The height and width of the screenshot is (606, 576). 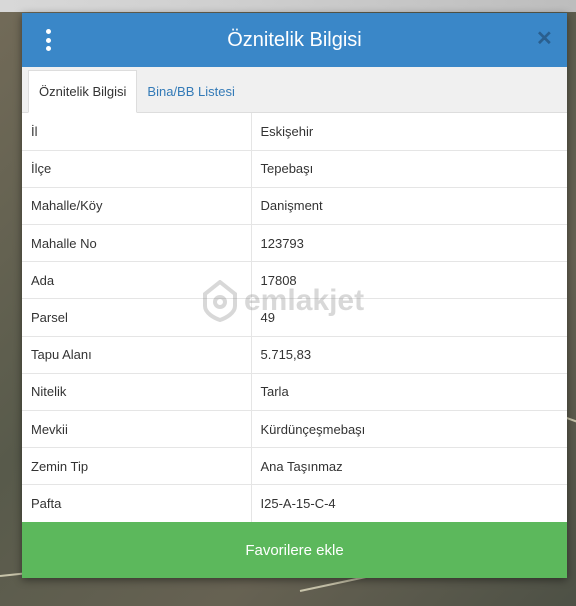 I want to click on row-value: 5.715,83, so click(x=409, y=355).